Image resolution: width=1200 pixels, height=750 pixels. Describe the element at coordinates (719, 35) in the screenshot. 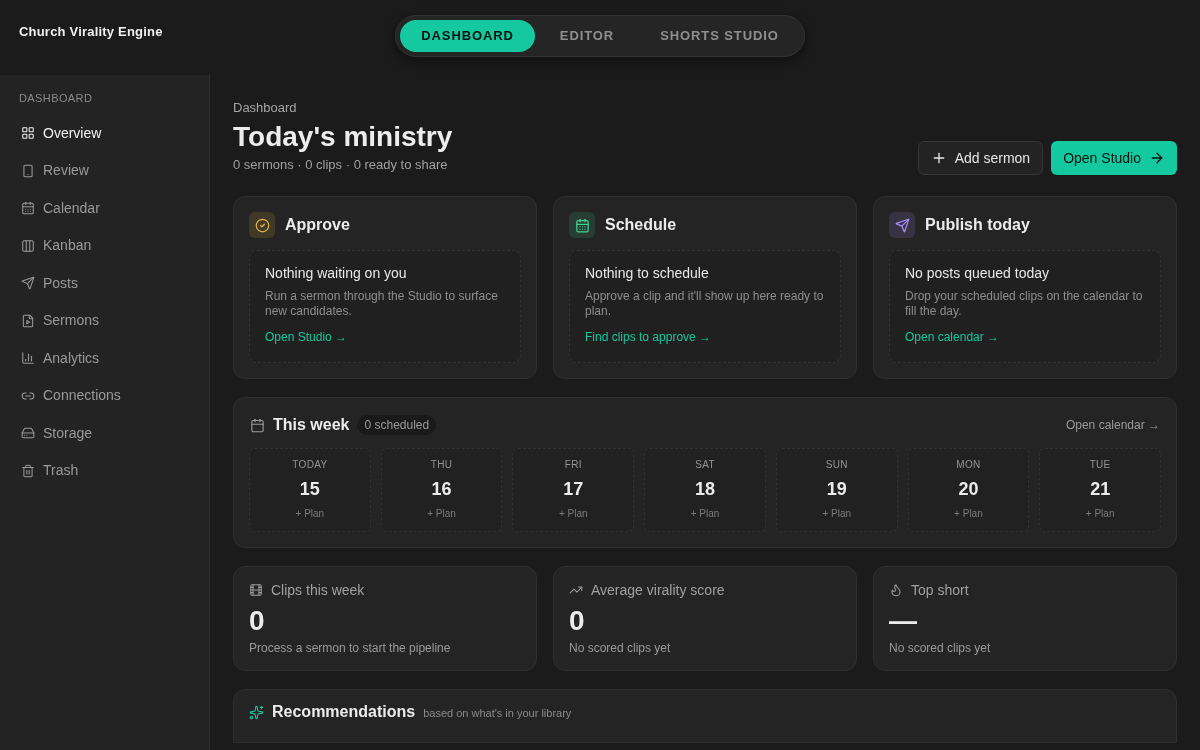

I see `nav-tab: SHORTS STUDIO` at that location.